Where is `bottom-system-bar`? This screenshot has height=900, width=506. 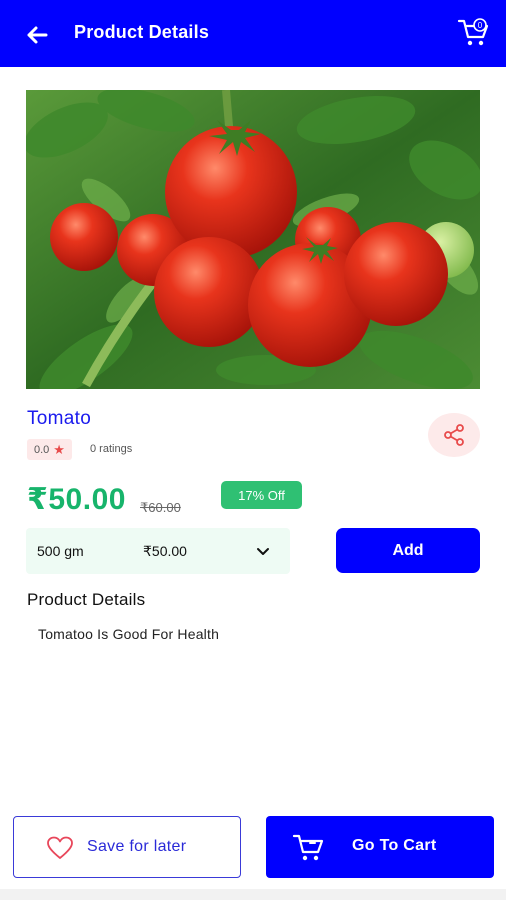
bottom-system-bar is located at coordinates (253, 894).